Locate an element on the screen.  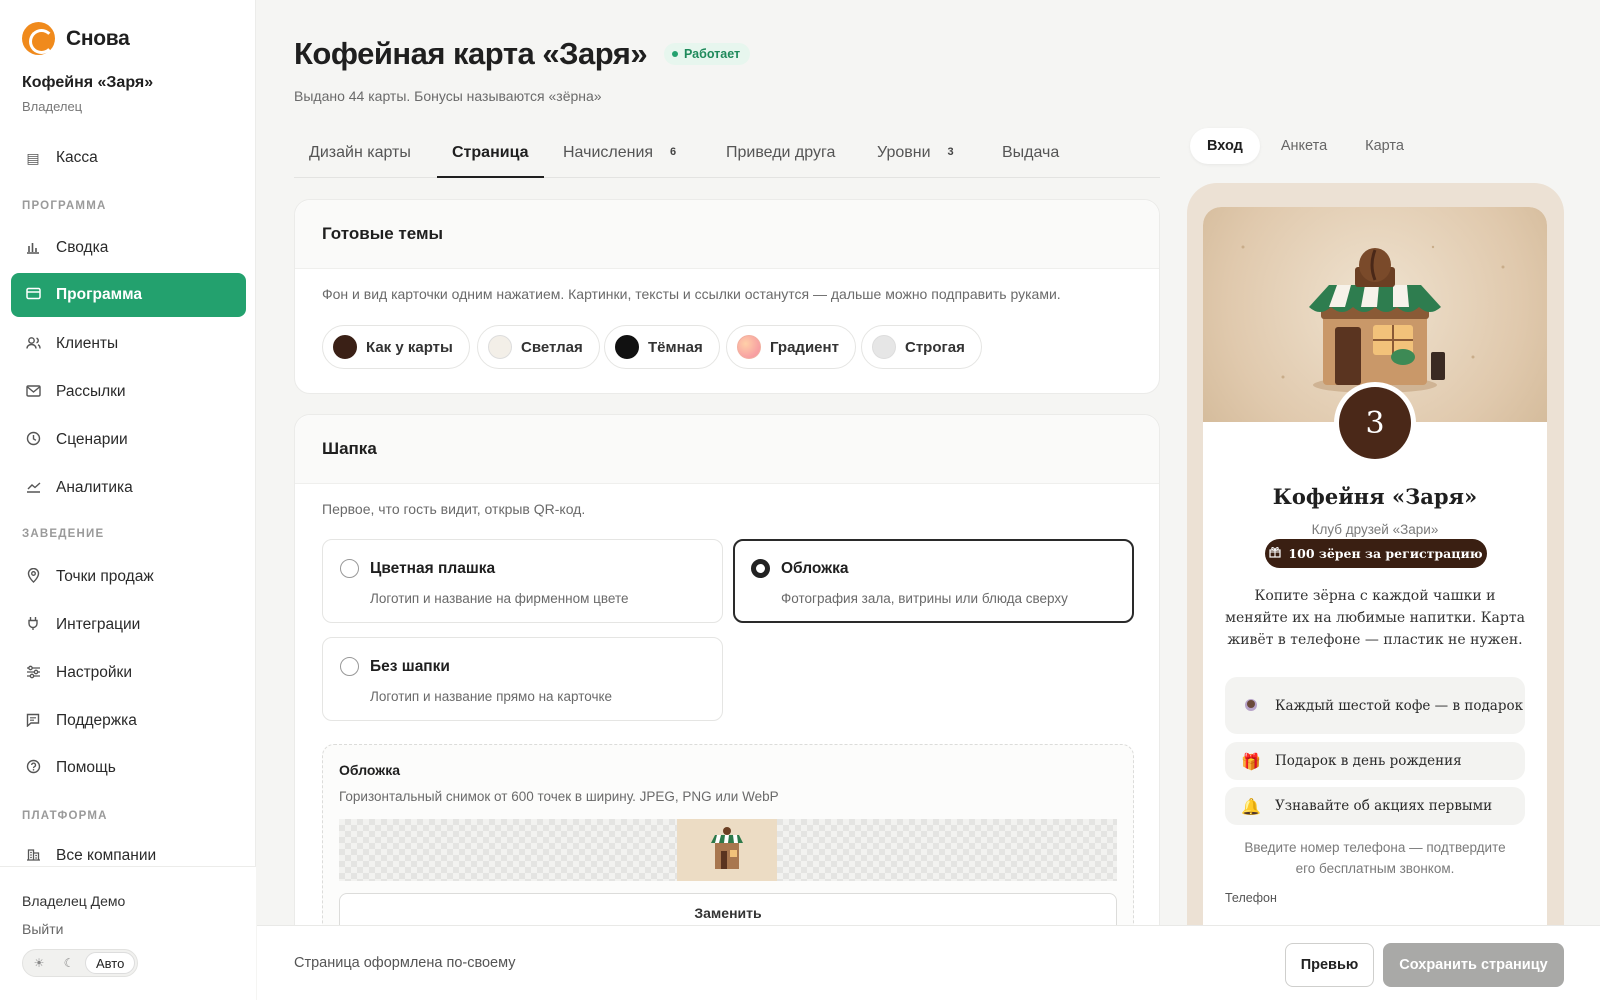
card-icon is located at coordinates (33, 295).